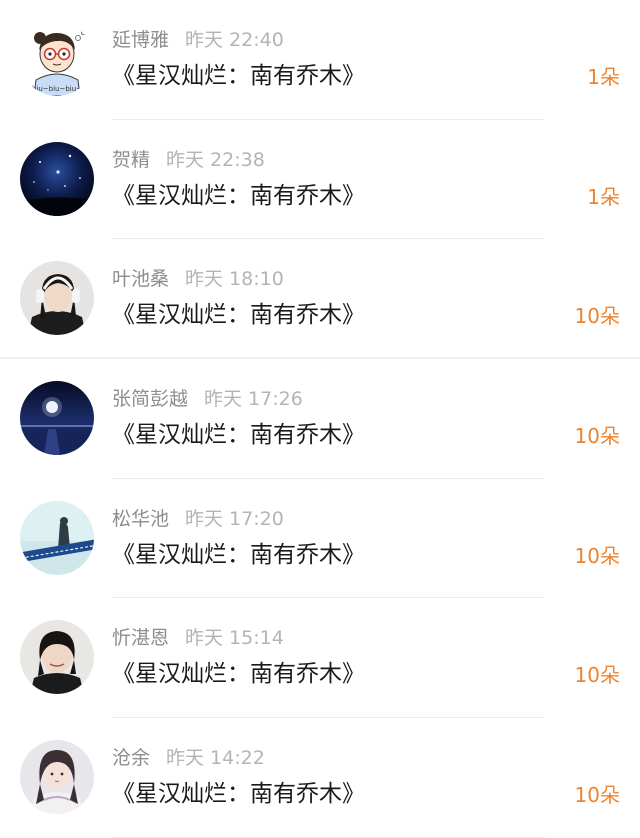 This screenshot has height=838, width=640. I want to click on list-item: biu~biu~biu~ 延博雅 昨天 22:40 《星汉灿烂：南有乔木》 1朵, so click(320, 60).